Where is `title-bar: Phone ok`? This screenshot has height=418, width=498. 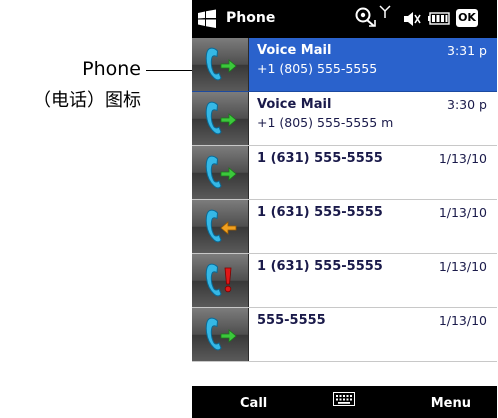 title-bar: Phone ok is located at coordinates (344, 19).